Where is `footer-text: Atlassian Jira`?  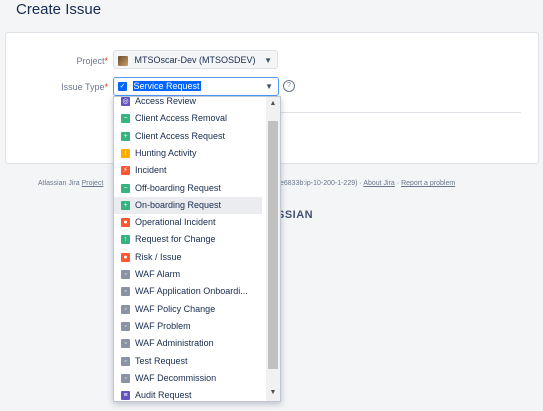 footer-text: Atlassian Jira is located at coordinates (59, 183).